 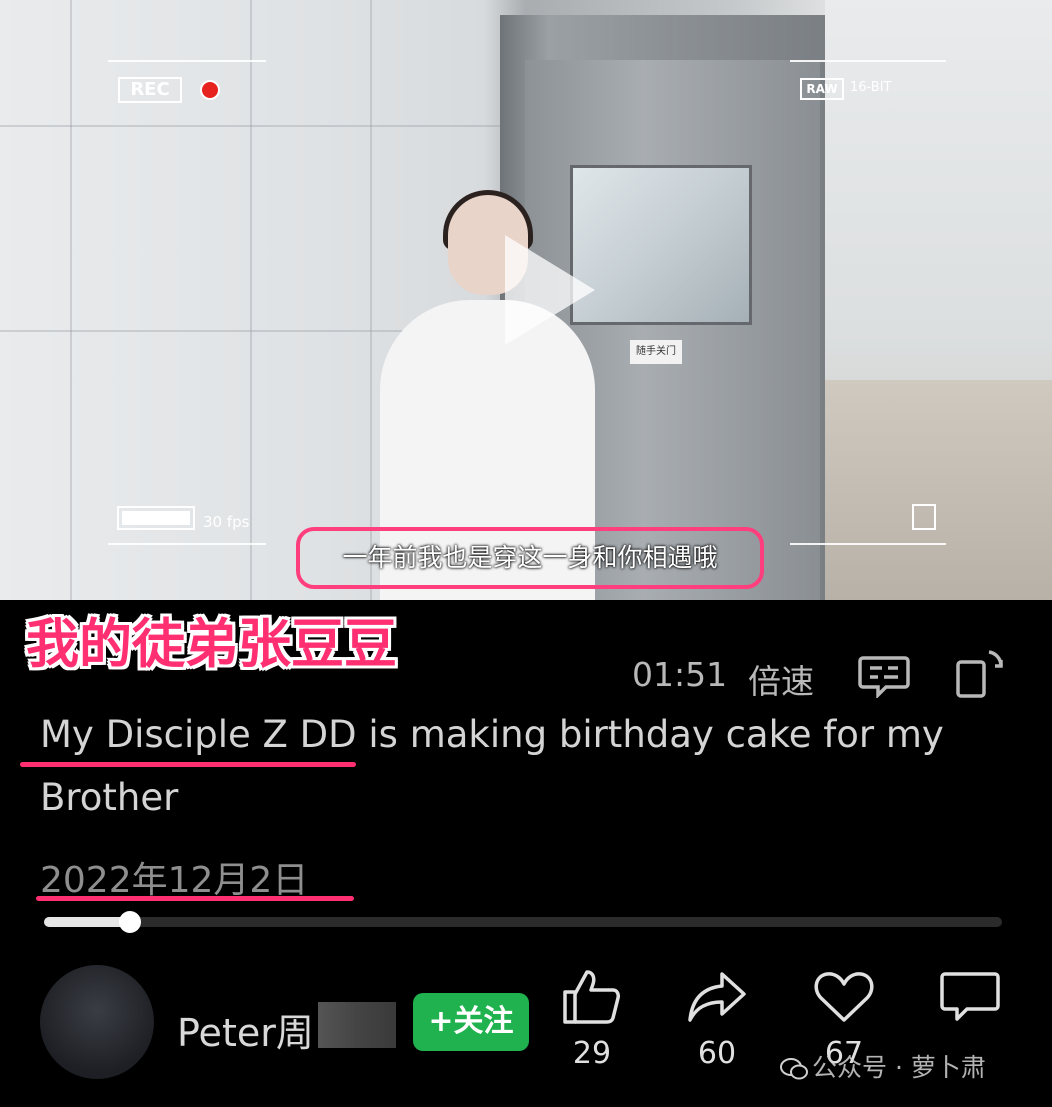 What do you see at coordinates (680, 674) in the screenshot?
I see `video-duration: 01:51` at bounding box center [680, 674].